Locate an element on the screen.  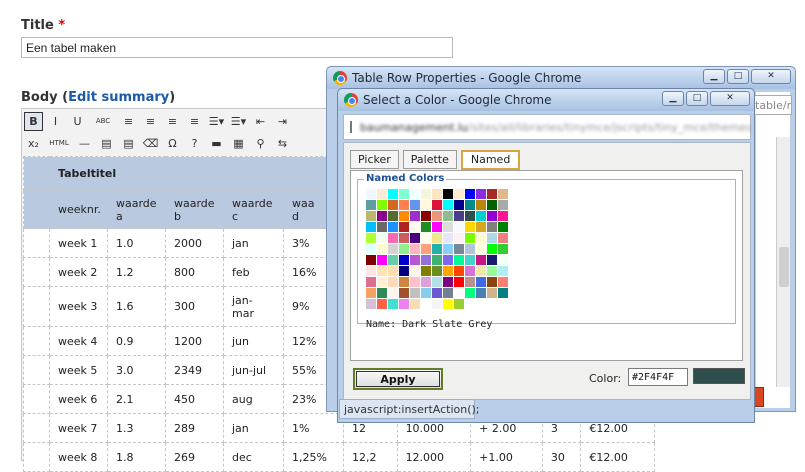
table-cell: 1.6 is located at coordinates (136, 306).